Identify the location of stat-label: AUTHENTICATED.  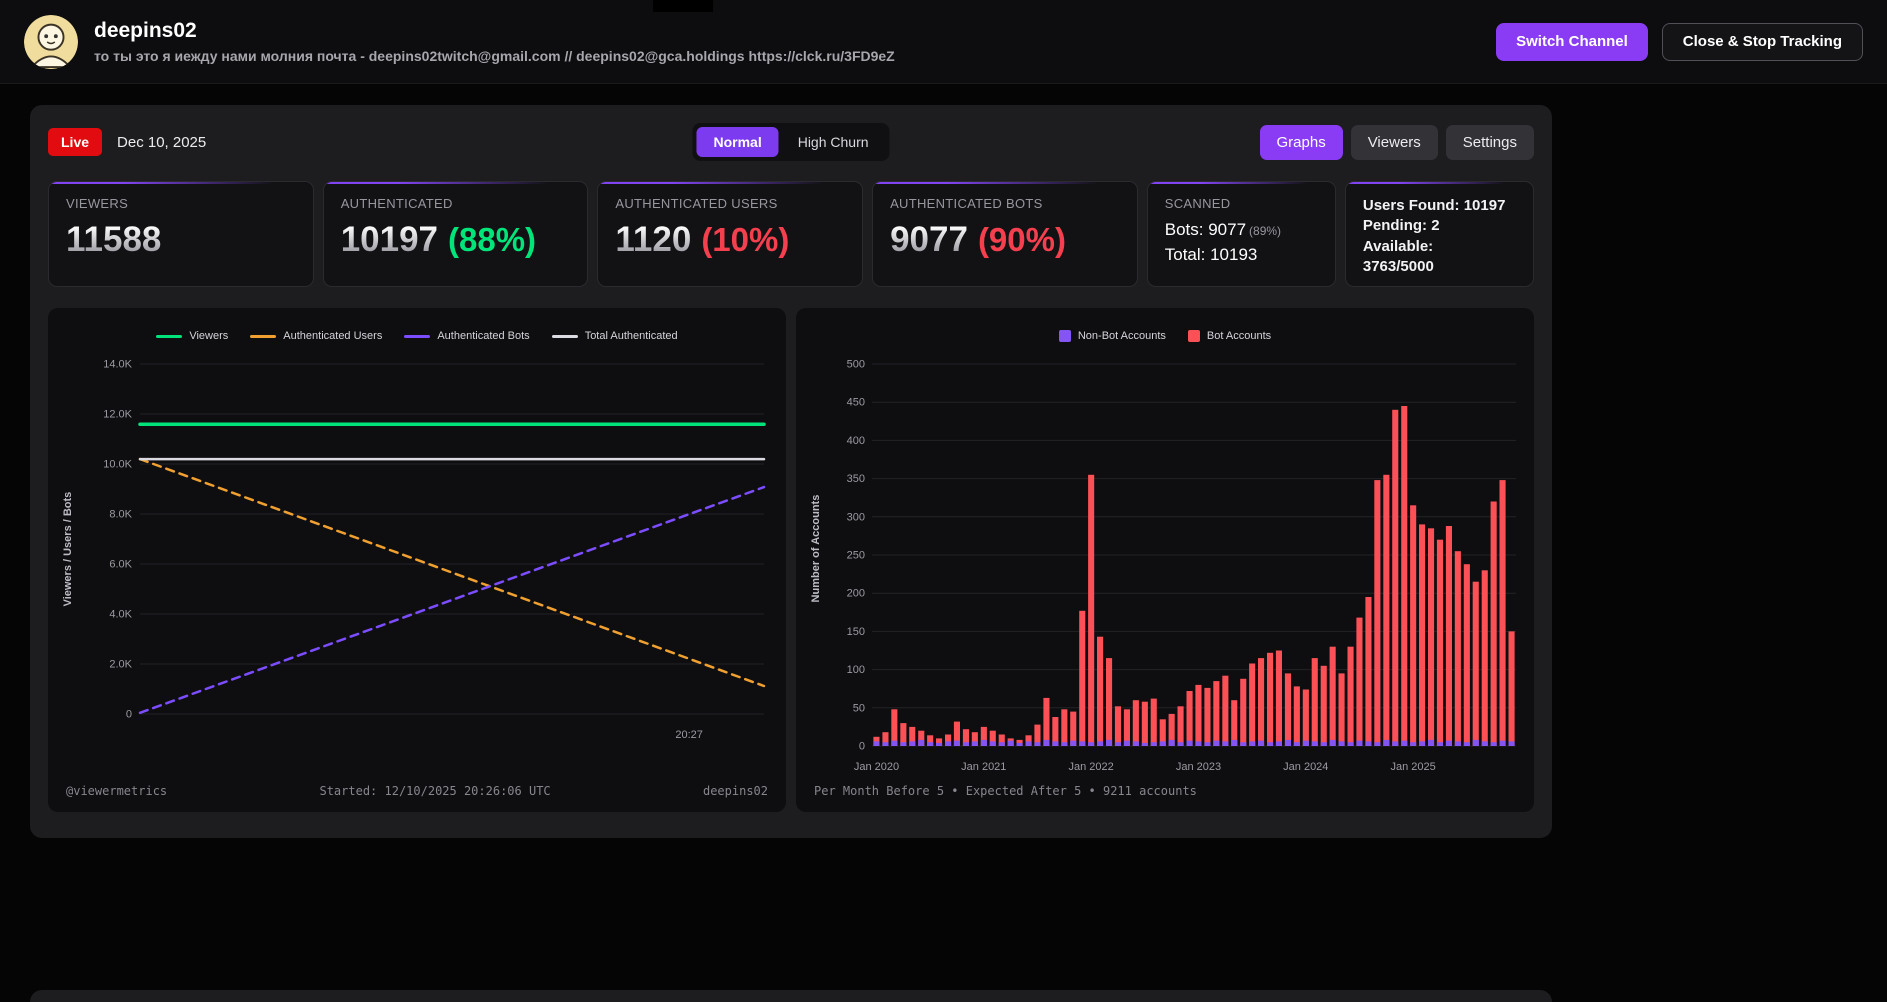
(396, 203).